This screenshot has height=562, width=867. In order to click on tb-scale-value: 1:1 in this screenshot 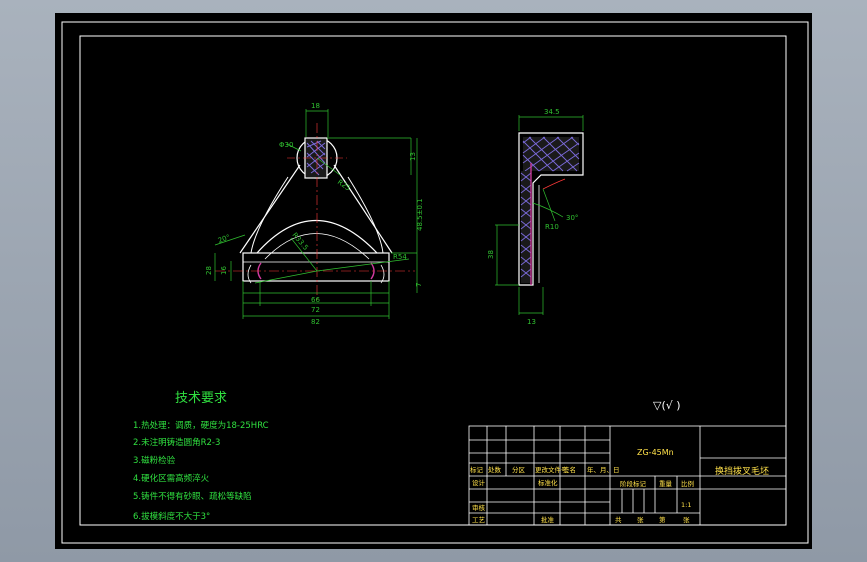, I will do `click(686, 505)`.